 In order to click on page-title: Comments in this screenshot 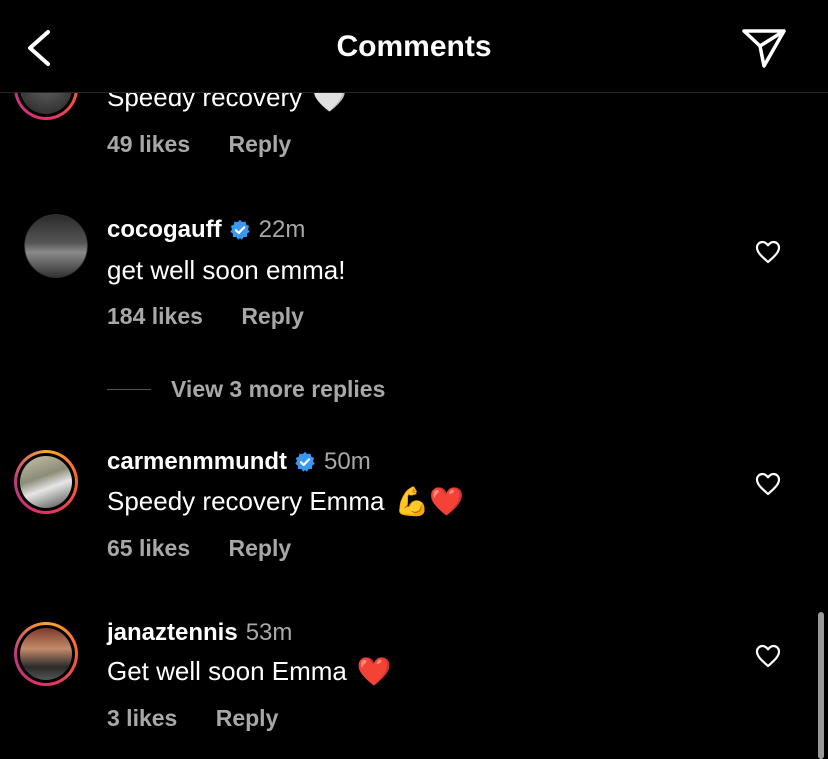, I will do `click(414, 46)`.